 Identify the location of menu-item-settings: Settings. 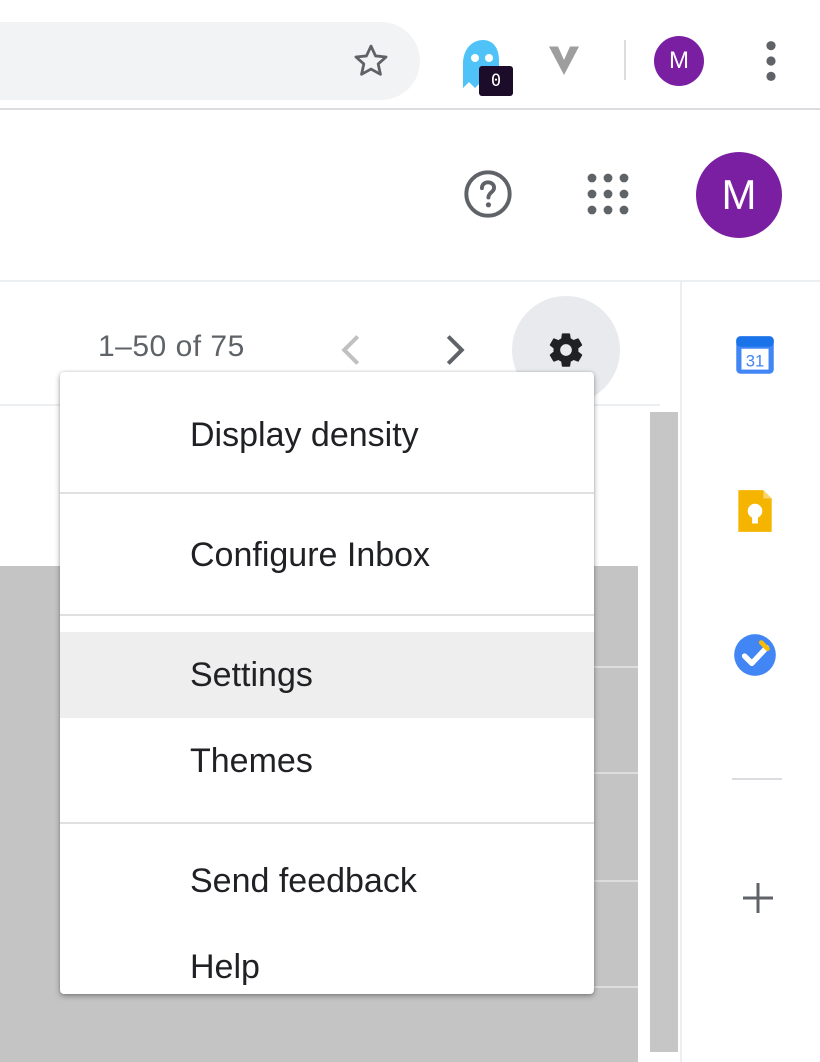
(327, 675).